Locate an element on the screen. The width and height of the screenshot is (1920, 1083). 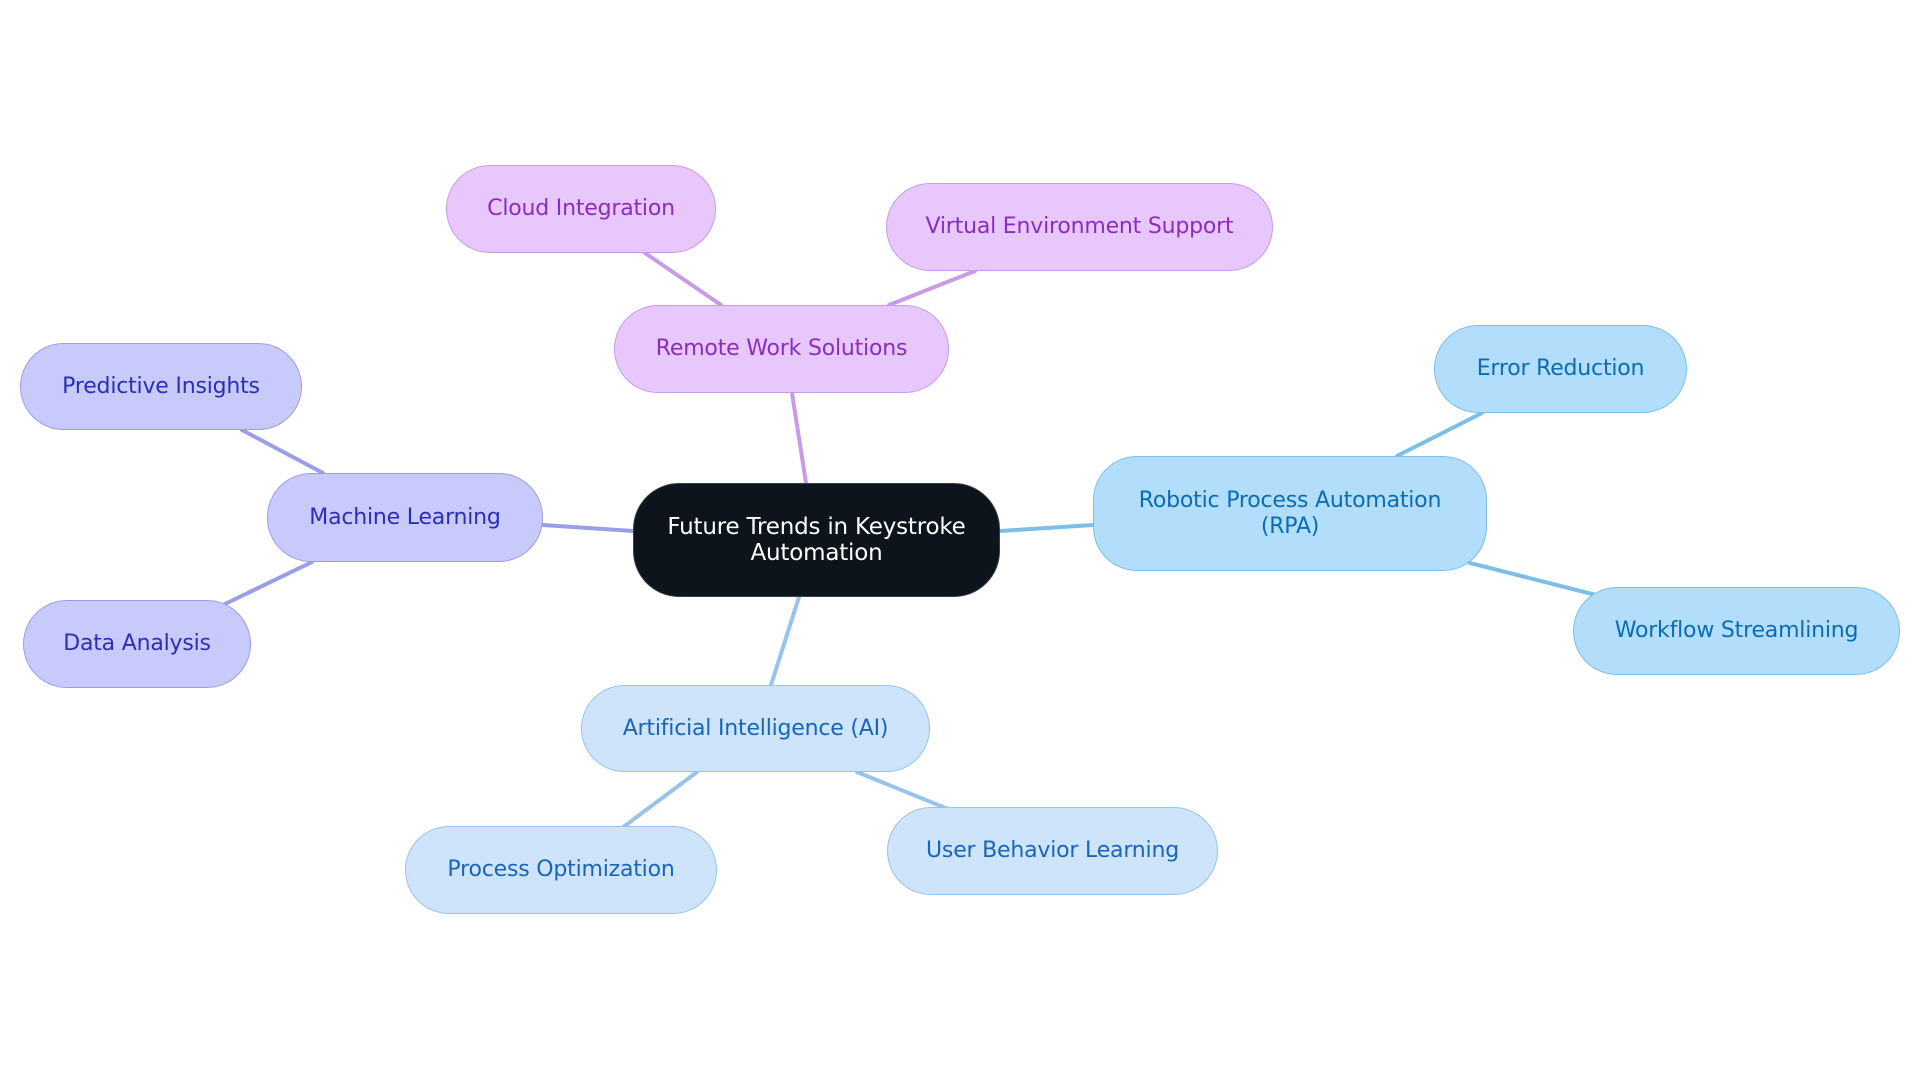
edge-rpa-workflow is located at coordinates (1535, 579).